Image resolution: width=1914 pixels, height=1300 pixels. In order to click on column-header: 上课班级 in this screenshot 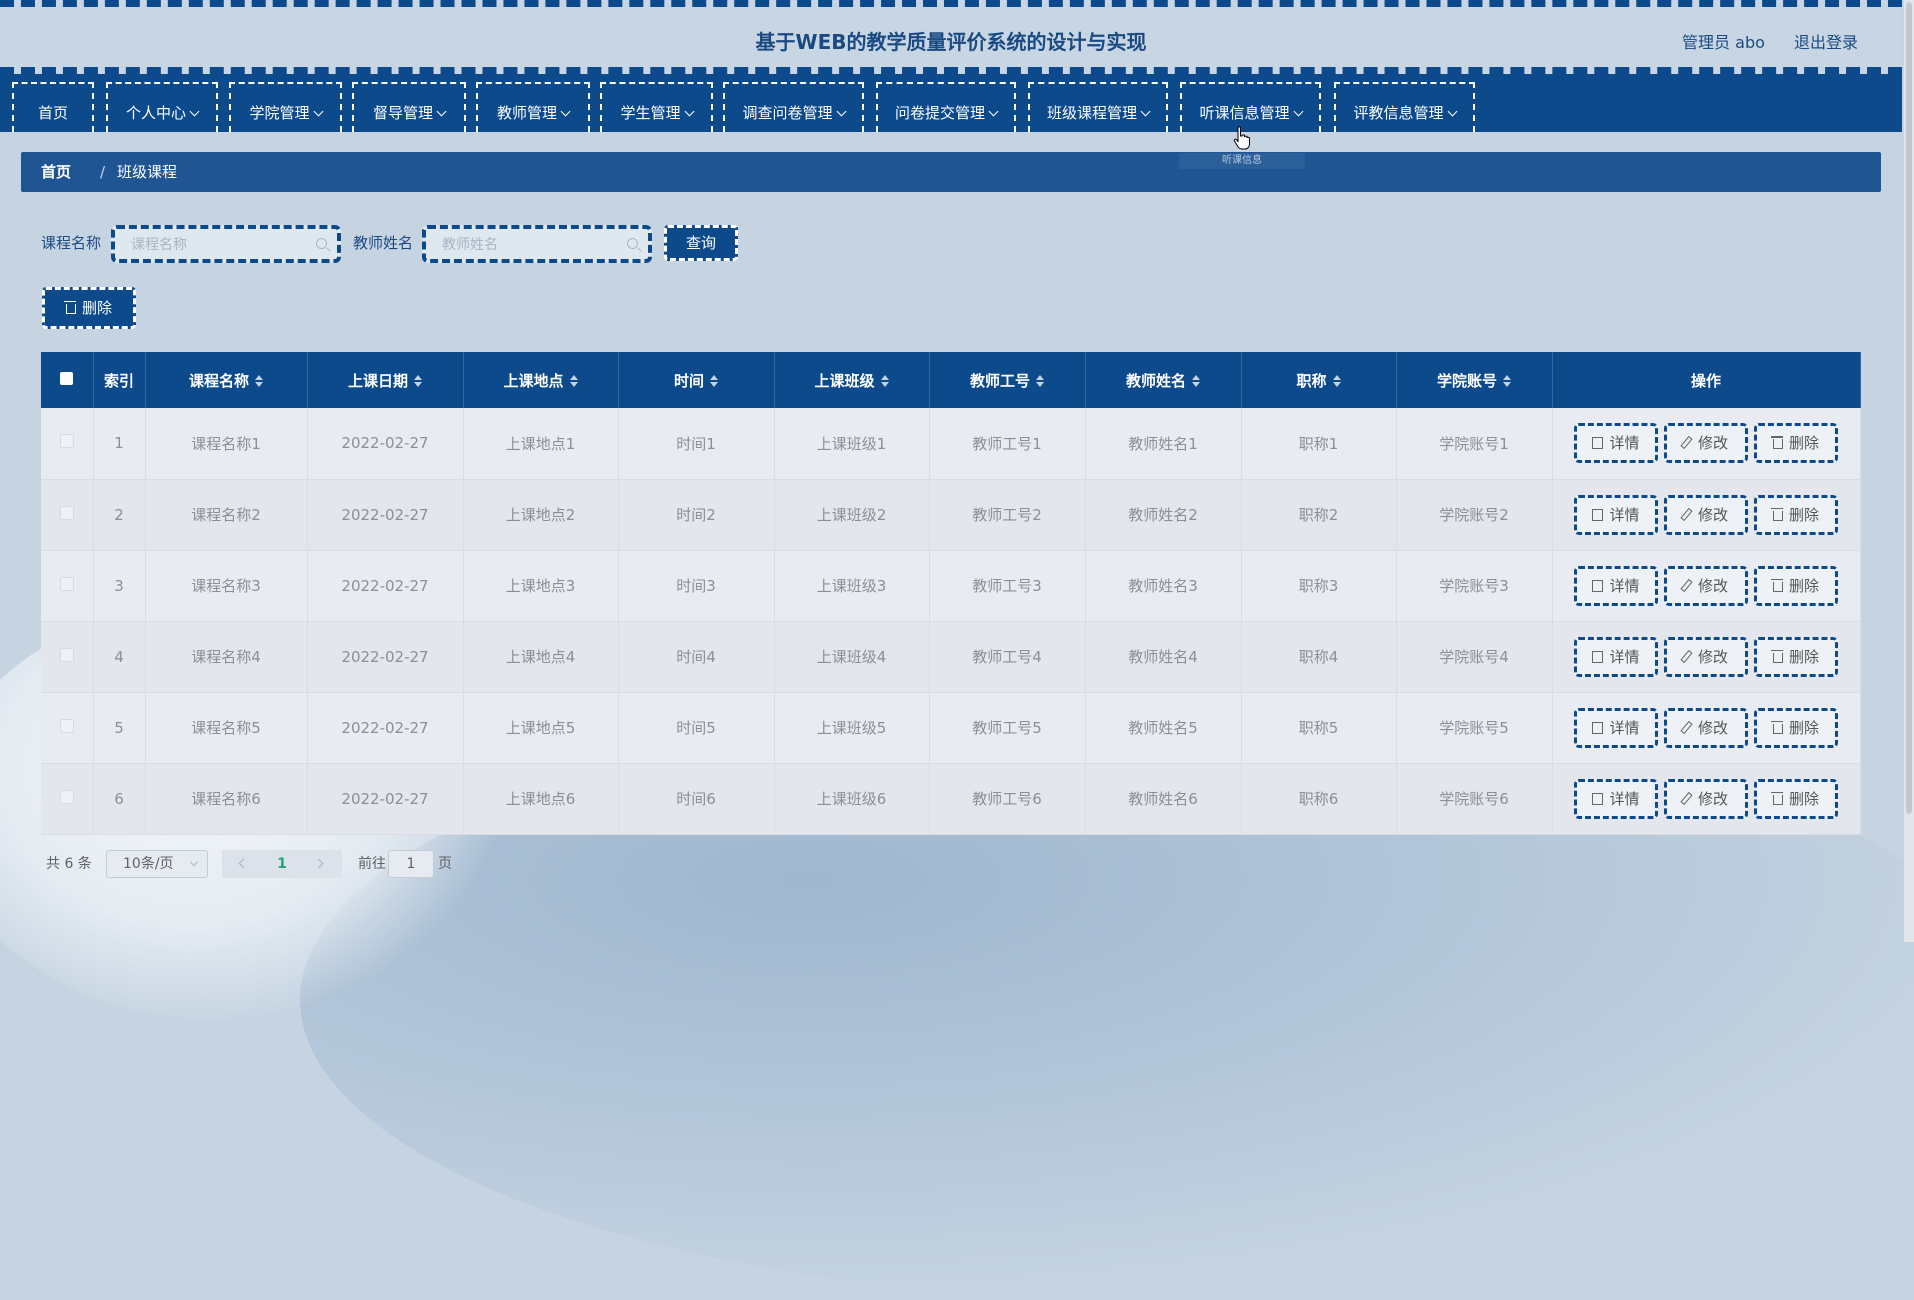, I will do `click(852, 380)`.